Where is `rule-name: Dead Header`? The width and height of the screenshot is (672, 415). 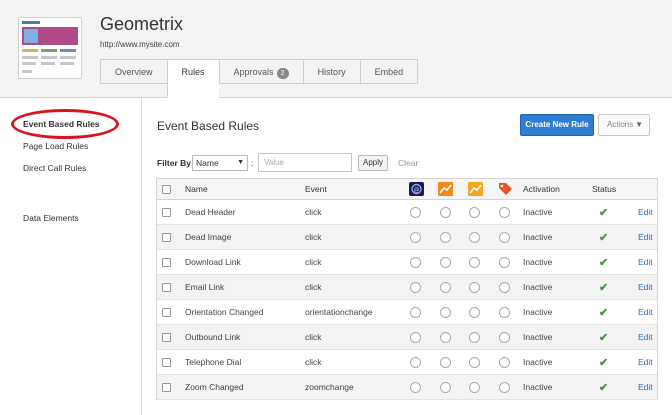 rule-name: Dead Header is located at coordinates (210, 212).